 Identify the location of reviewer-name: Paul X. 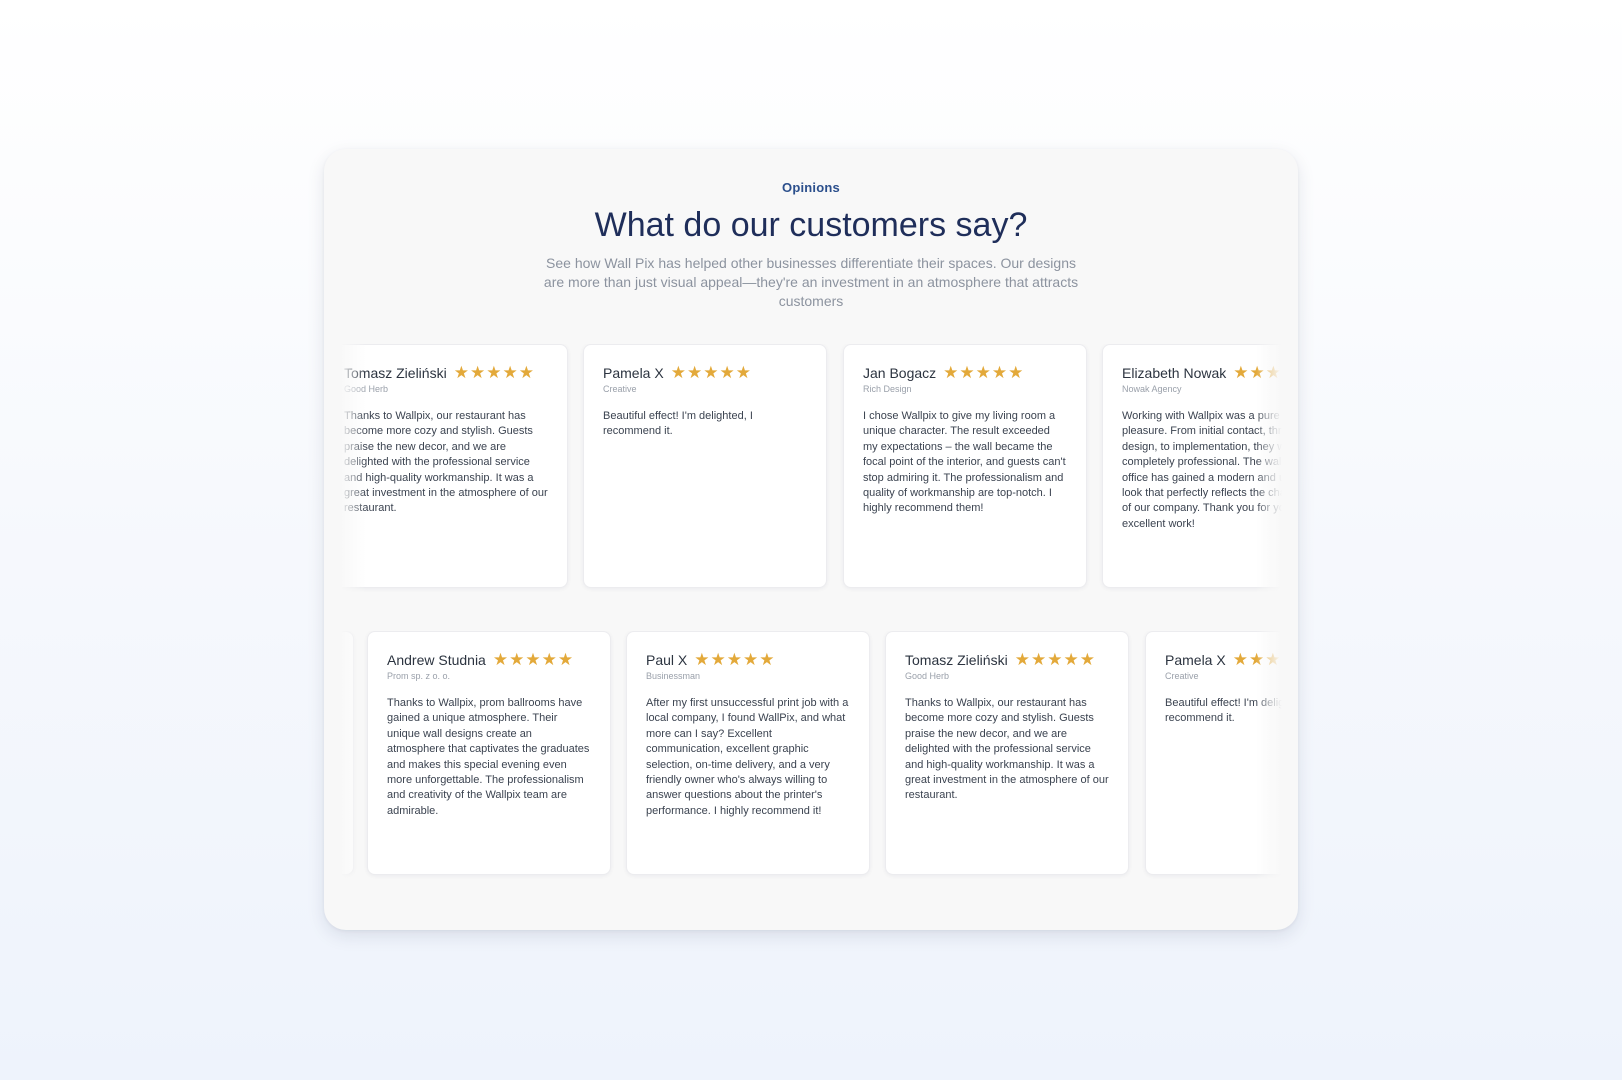
(667, 659).